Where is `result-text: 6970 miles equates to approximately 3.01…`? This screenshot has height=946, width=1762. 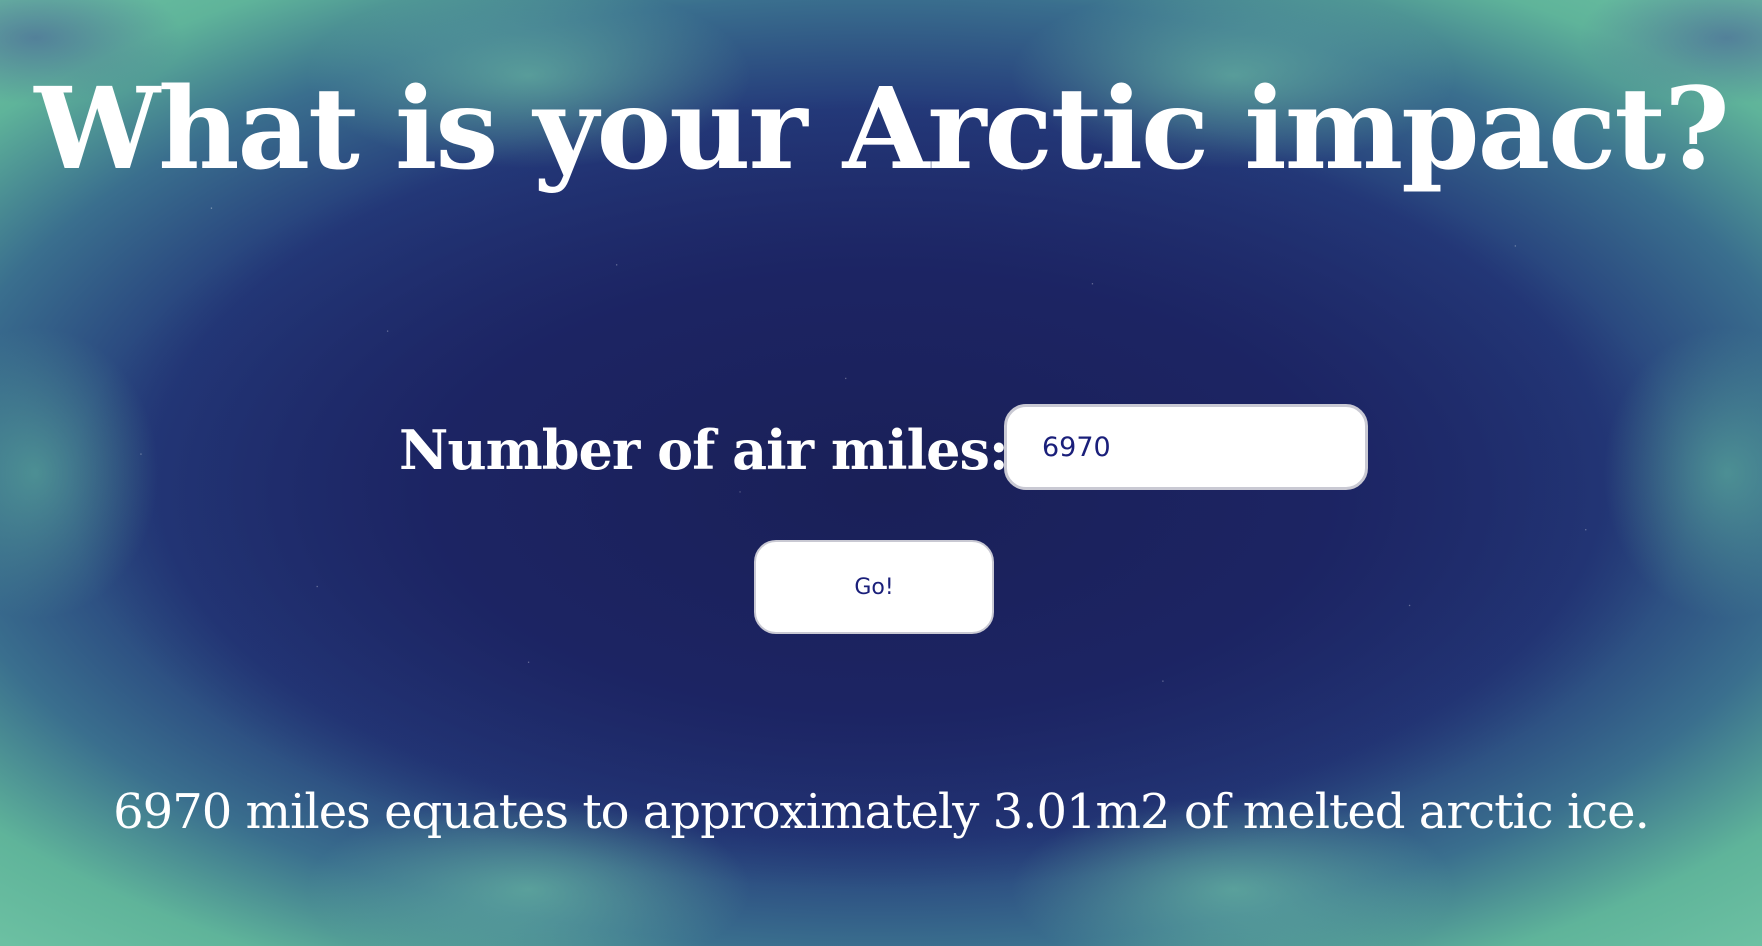 result-text: 6970 miles equates to approximately 3.01… is located at coordinates (881, 812).